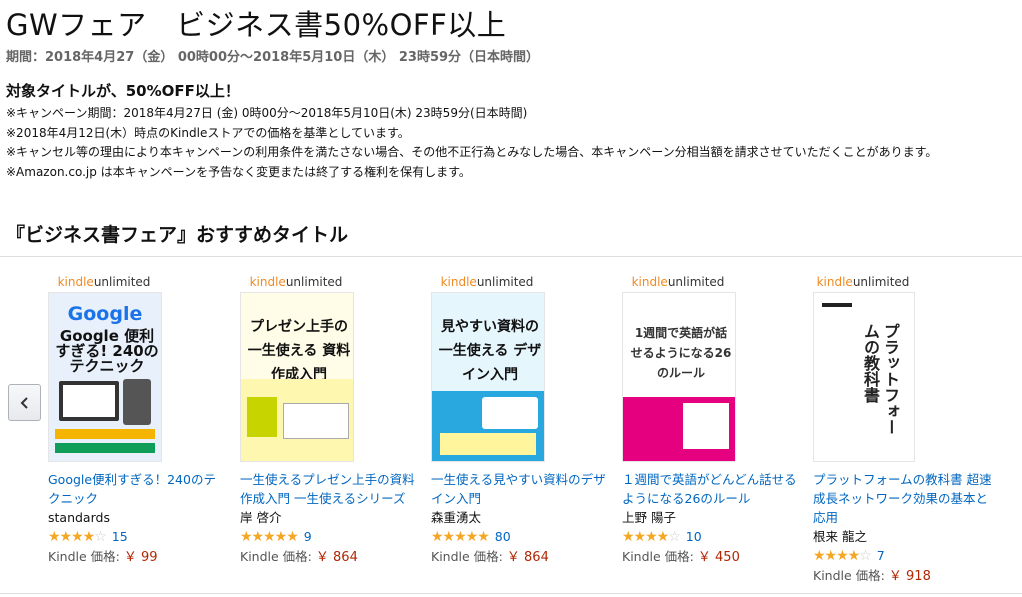 Image resolution: width=1022 pixels, height=597 pixels. Describe the element at coordinates (681, 353) in the screenshot. I see `cover-title: 1週間で英語が話せるようになる26のルール` at that location.